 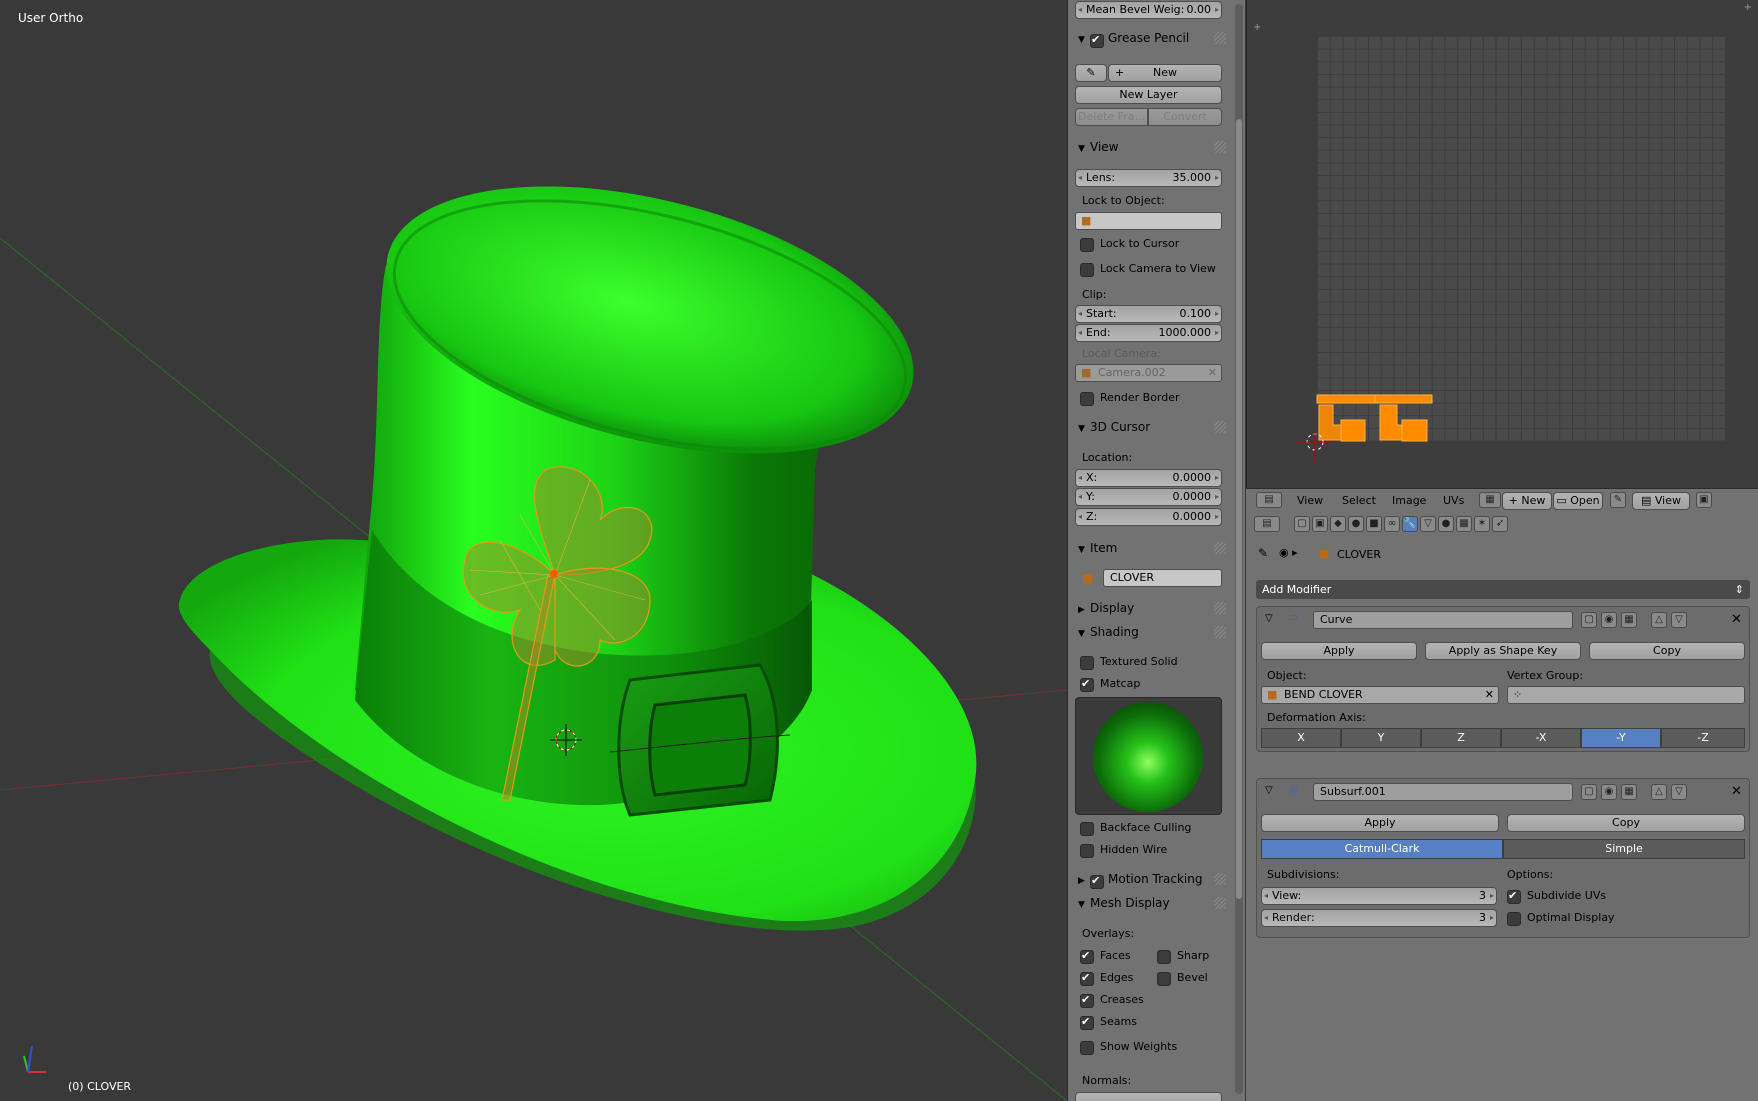 I want to click on curve-object-field: ■ BEND CLOVER ✕, so click(x=1380, y=695).